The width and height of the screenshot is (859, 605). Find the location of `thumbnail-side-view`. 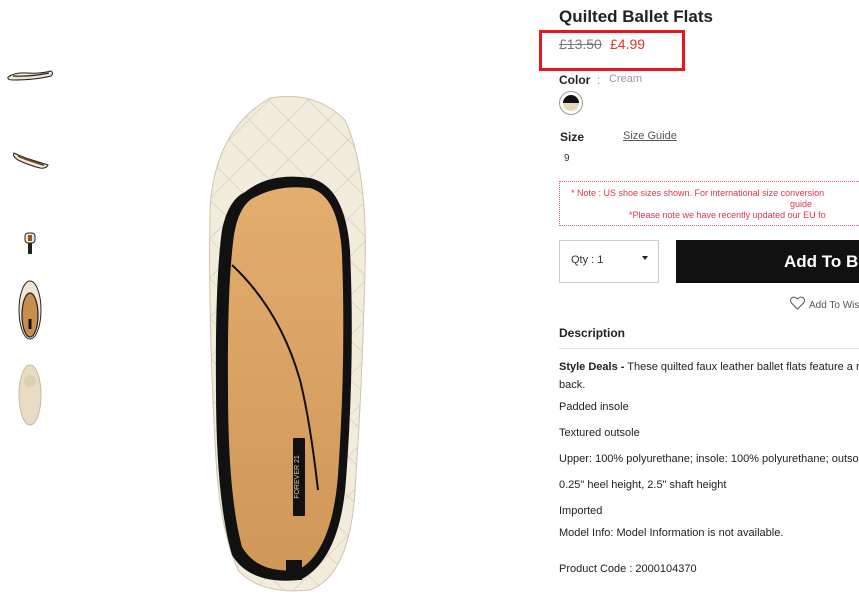

thumbnail-side-view is located at coordinates (30, 74).